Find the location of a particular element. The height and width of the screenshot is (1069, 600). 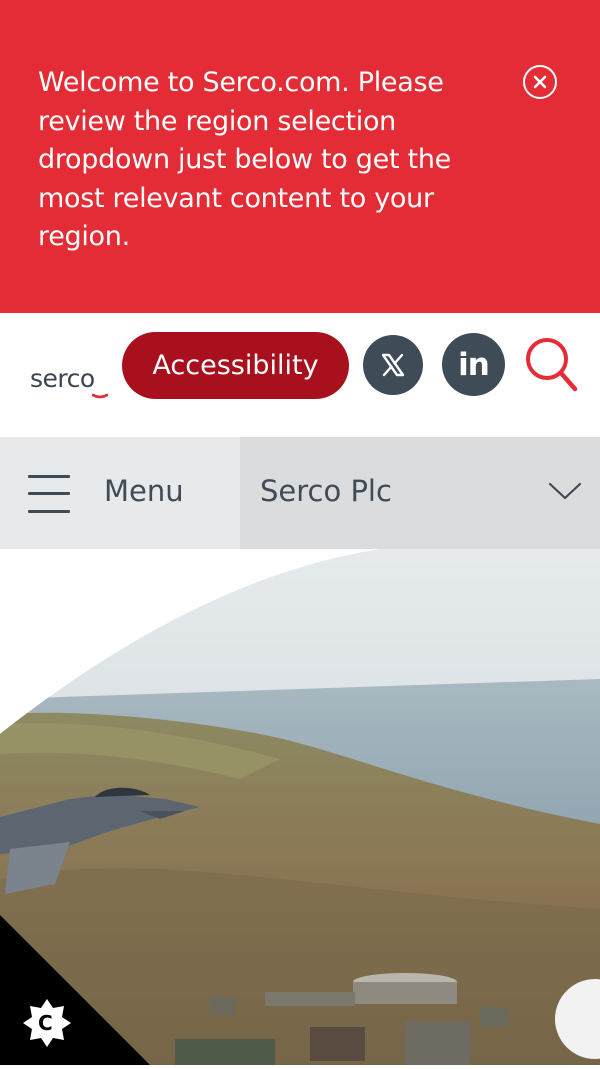

x-twitter-icon is located at coordinates (393, 365).